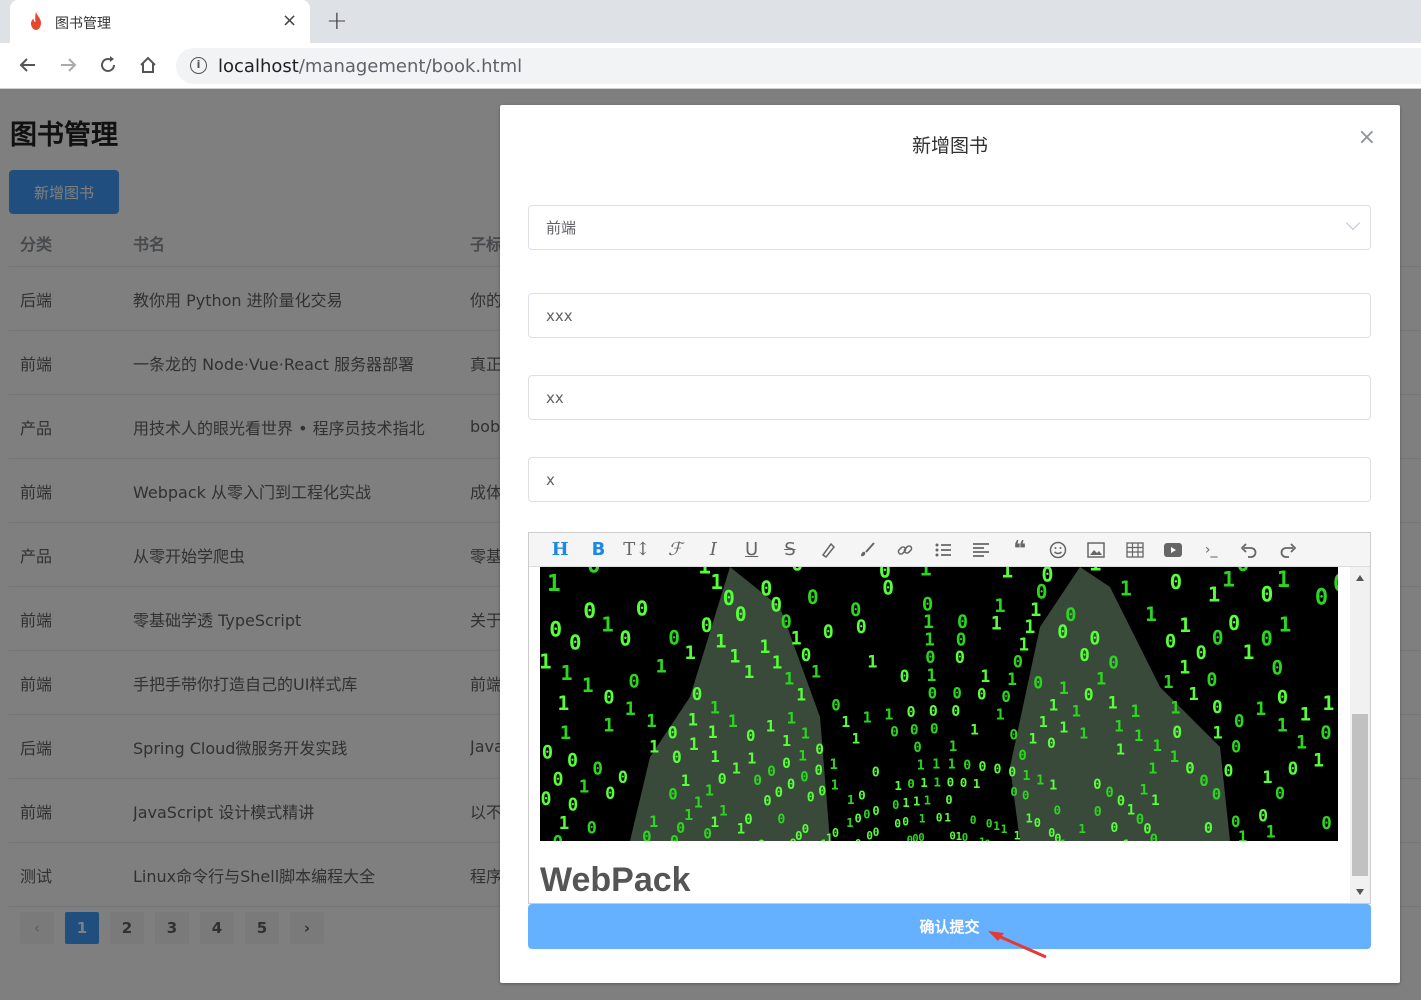 The image size is (1421, 1000). I want to click on brush-icon, so click(866, 550).